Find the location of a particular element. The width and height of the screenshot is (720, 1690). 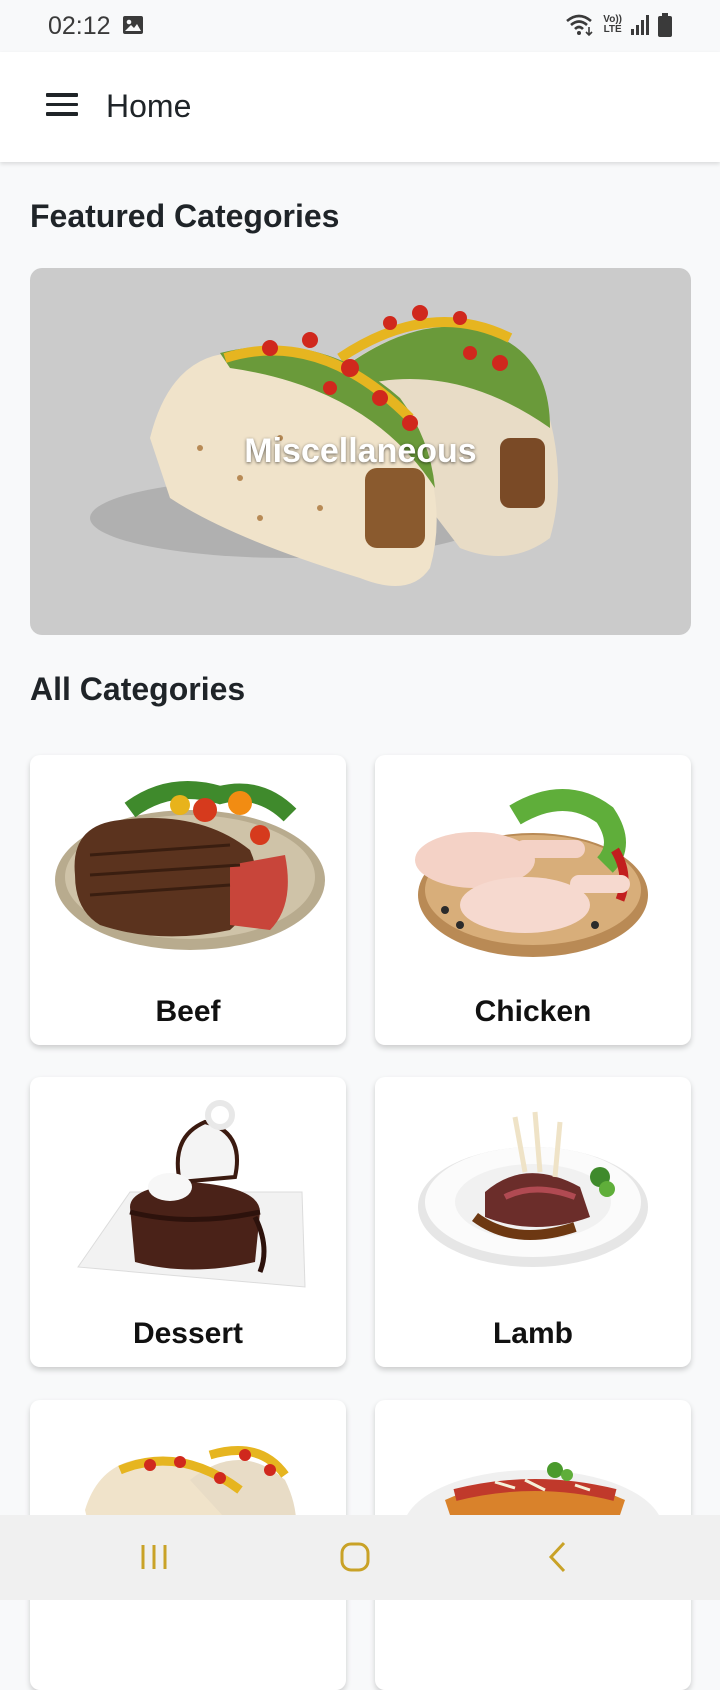

status-time: 02:12 is located at coordinates (79, 26).